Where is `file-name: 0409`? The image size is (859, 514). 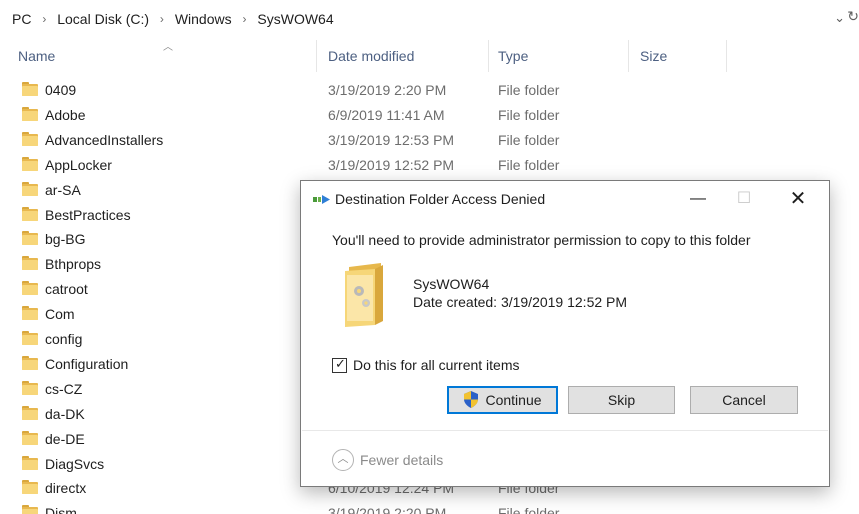 file-name: 0409 is located at coordinates (61, 90).